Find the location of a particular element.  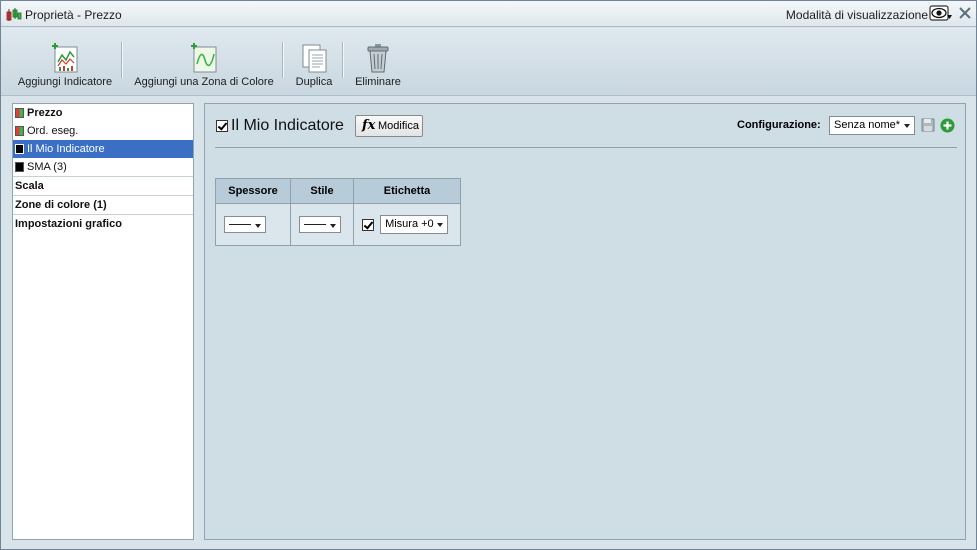

style-select is located at coordinates (320, 224).